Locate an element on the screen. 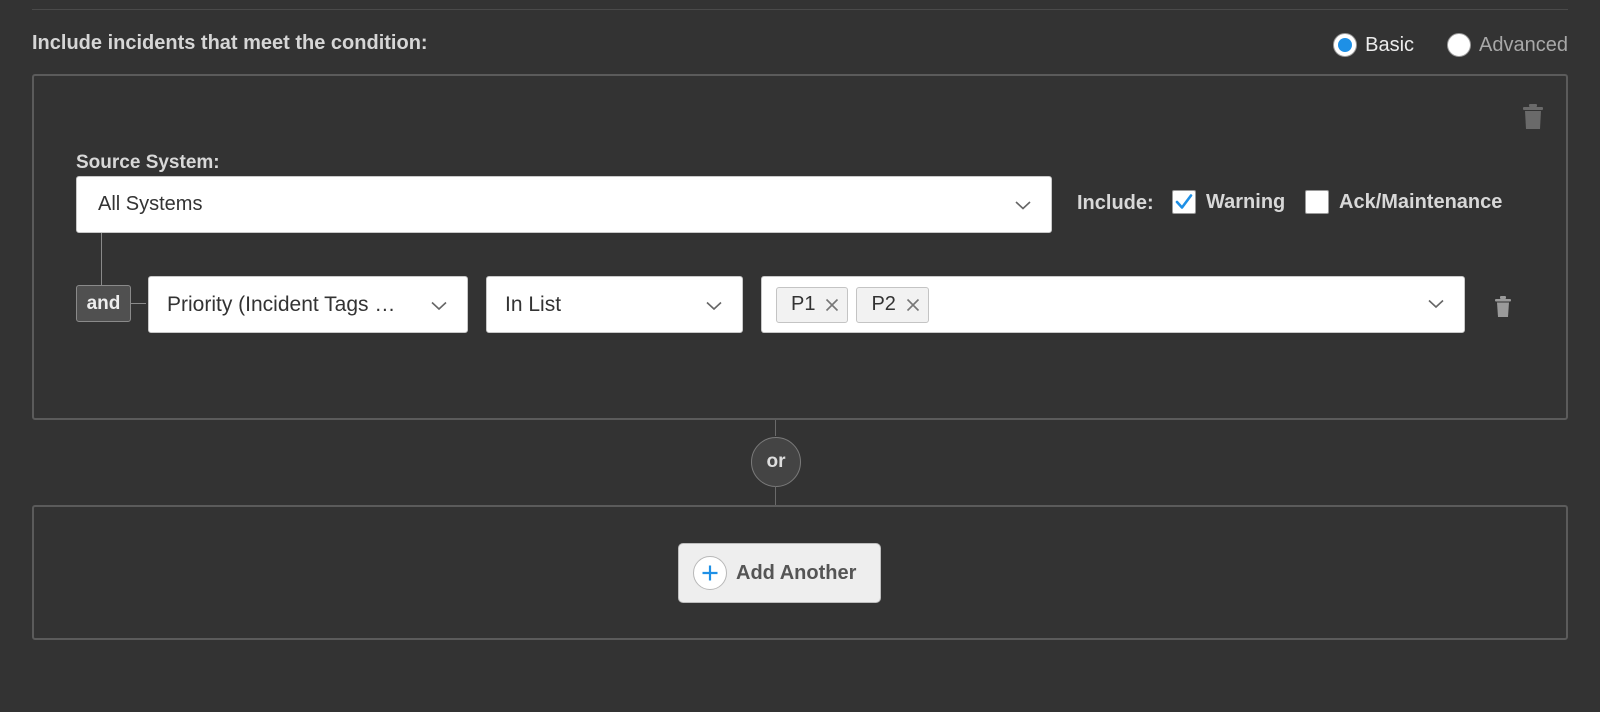 The height and width of the screenshot is (712, 1600). plus-icon is located at coordinates (710, 573).